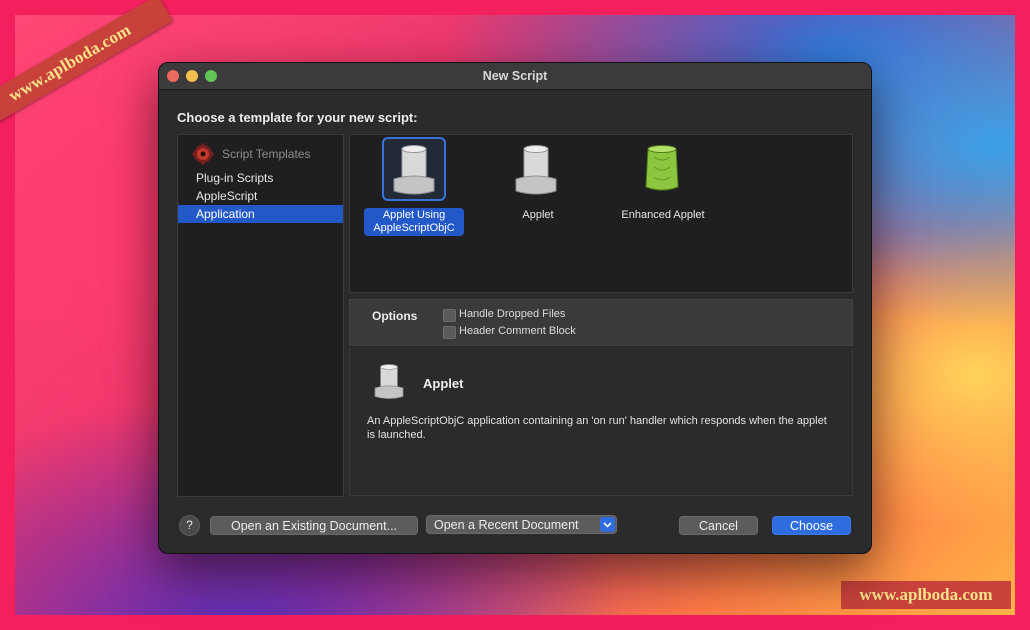 The height and width of the screenshot is (630, 1030). I want to click on checkbox-label: Header Comment Block, so click(517, 331).